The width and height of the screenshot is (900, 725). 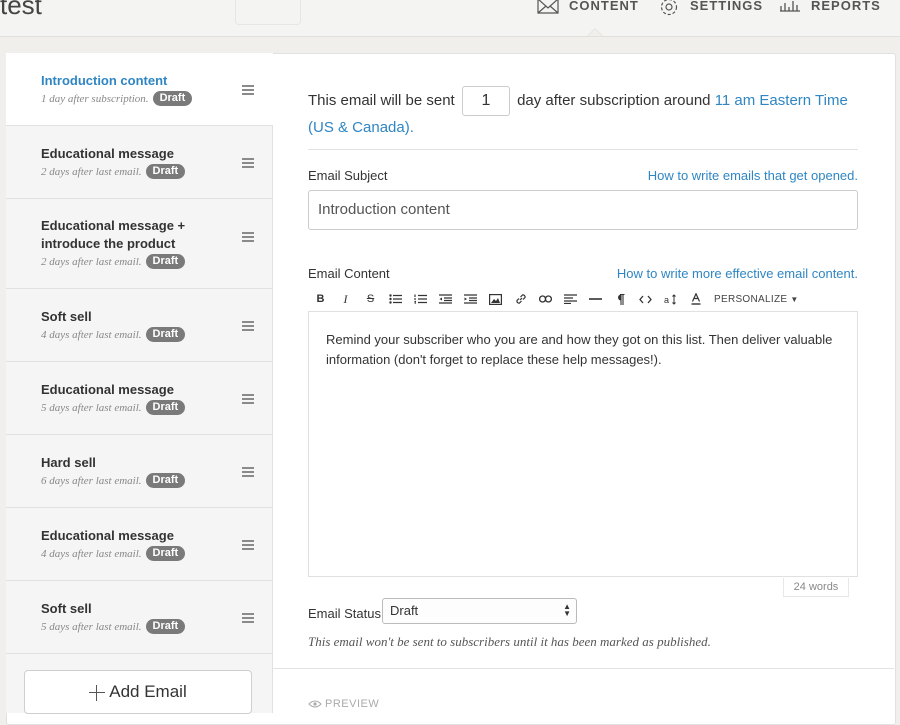 What do you see at coordinates (349, 273) in the screenshot?
I see `content-label: Email Content` at bounding box center [349, 273].